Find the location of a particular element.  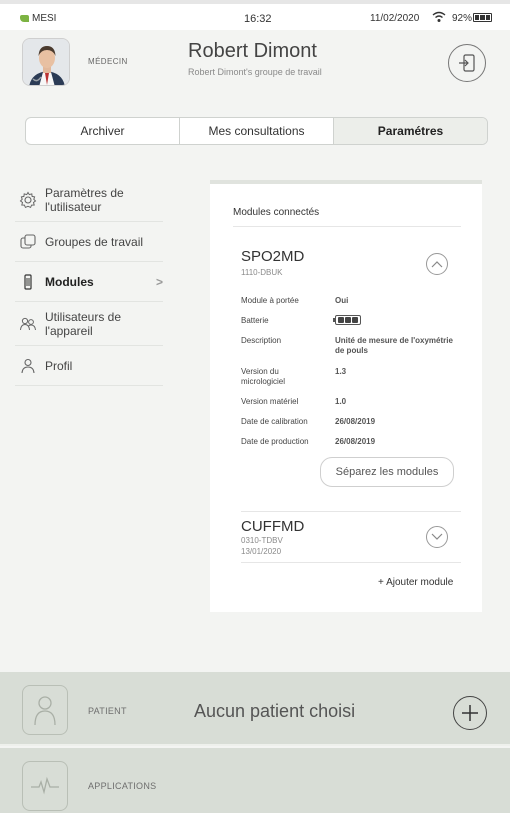

ecg-icon is located at coordinates (45, 785).